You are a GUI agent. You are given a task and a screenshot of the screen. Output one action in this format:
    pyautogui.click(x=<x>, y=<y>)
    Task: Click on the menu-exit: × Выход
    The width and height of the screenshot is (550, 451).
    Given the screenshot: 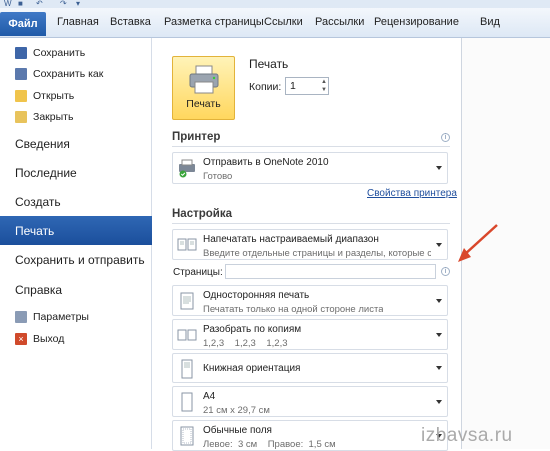 What is the action you would take?
    pyautogui.click(x=76, y=338)
    